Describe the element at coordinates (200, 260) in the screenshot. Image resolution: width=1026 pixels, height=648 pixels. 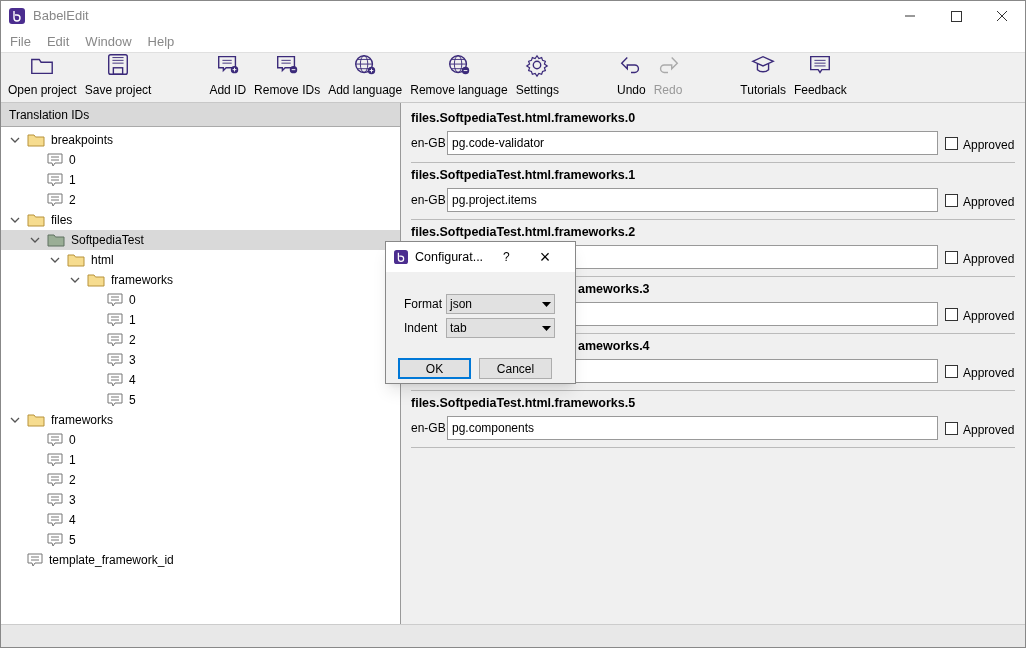
I see `tree-item: html` at that location.